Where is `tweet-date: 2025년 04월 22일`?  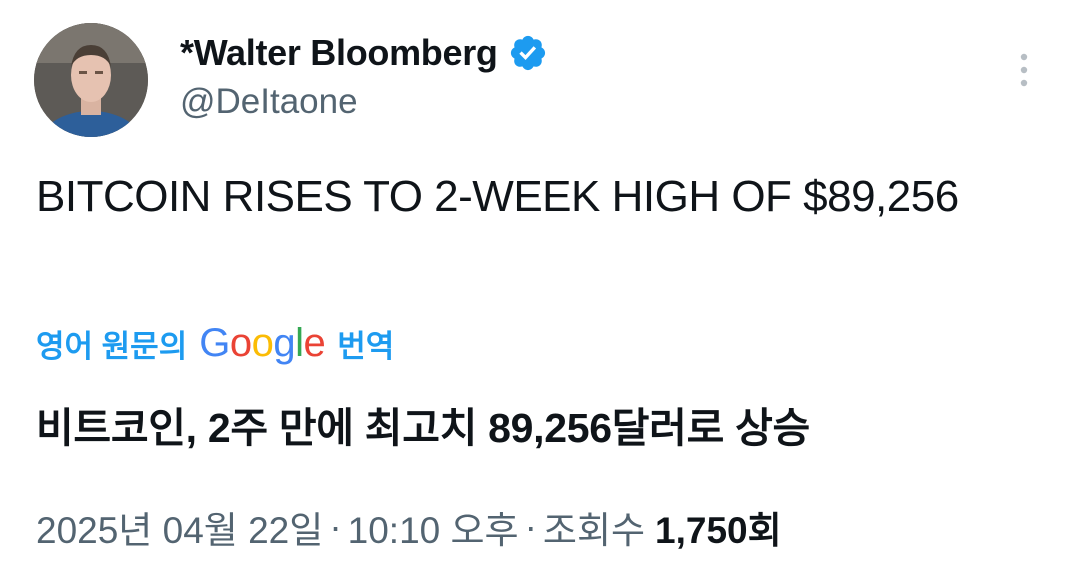 tweet-date: 2025년 04월 22일 is located at coordinates (179, 527).